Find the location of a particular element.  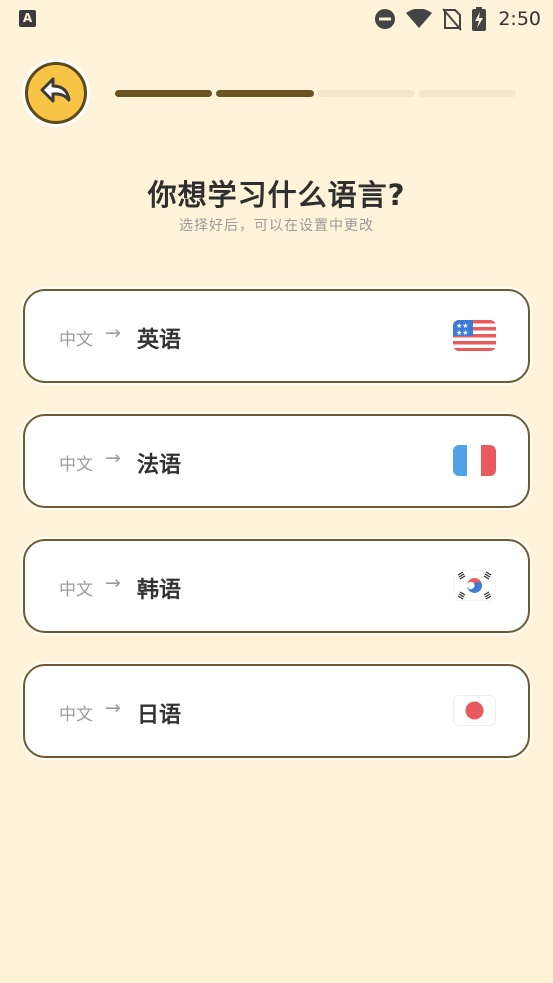

japan-flag-icon is located at coordinates (474, 710).